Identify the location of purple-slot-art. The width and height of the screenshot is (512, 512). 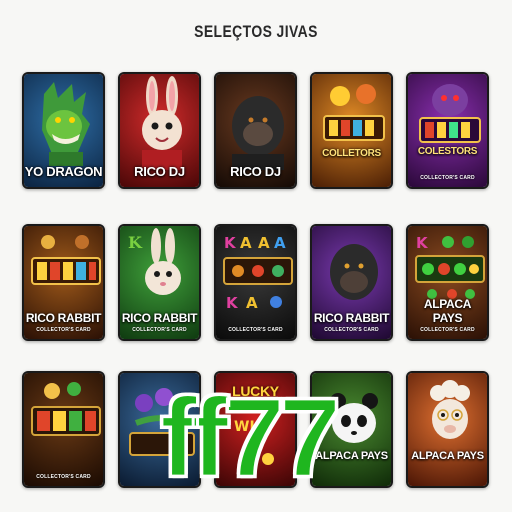
(447, 130).